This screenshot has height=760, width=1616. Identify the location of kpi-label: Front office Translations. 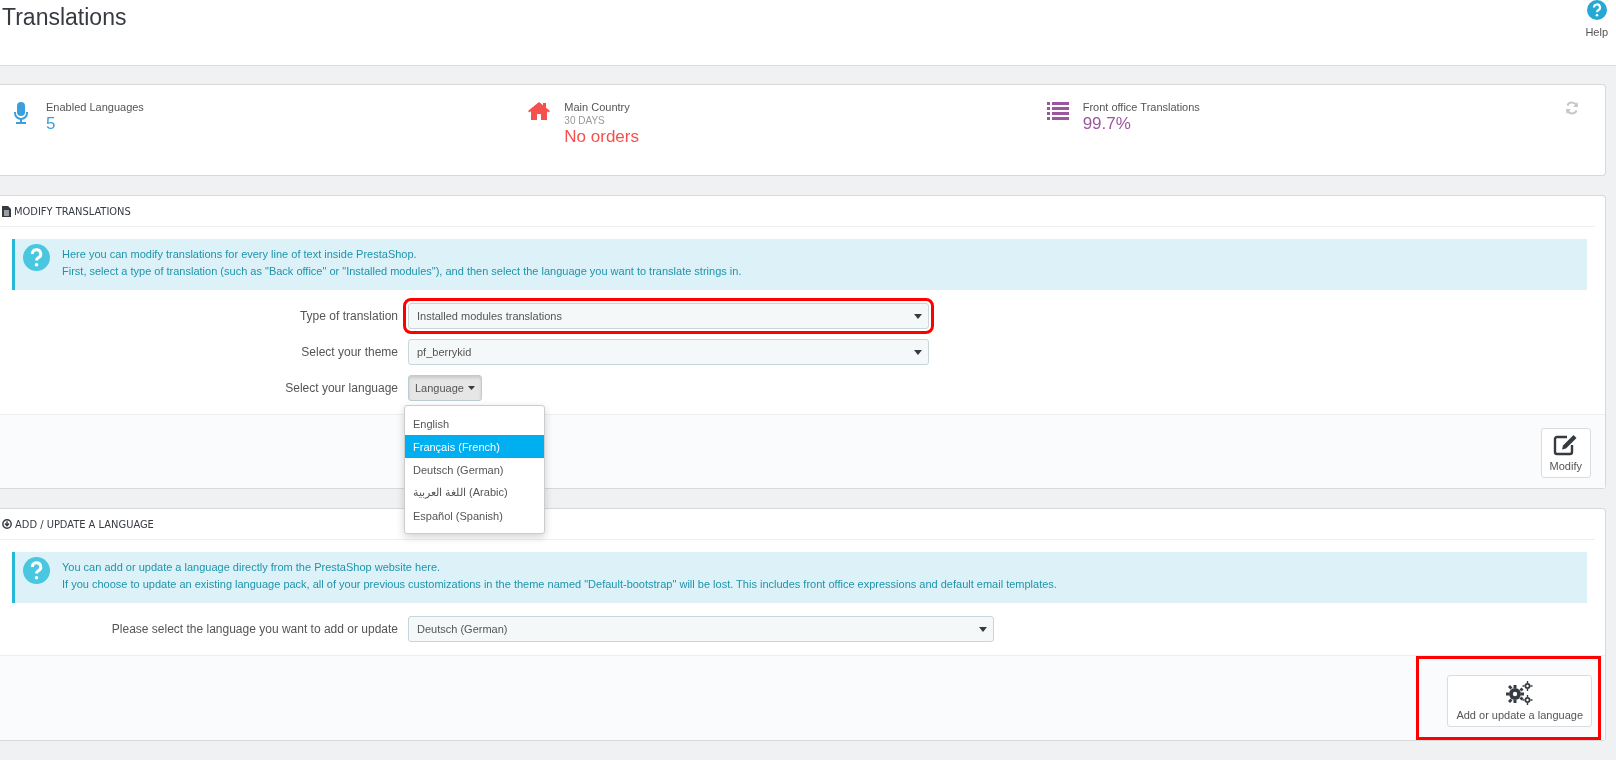
(1141, 107).